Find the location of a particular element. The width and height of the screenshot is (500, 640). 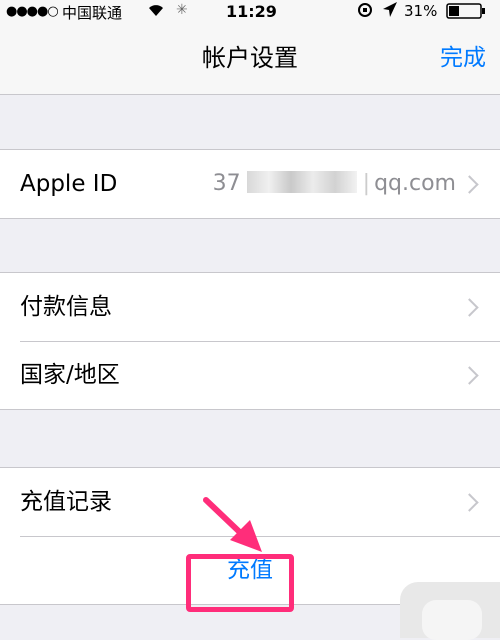

pointer-arrow-icon is located at coordinates (232, 524).